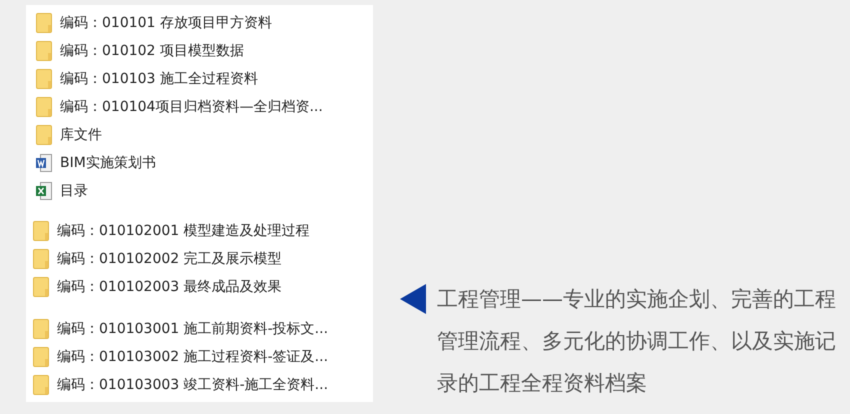 This screenshot has height=414, width=850. Describe the element at coordinates (44, 191) in the screenshot. I see `spreadsheet-icon` at that location.